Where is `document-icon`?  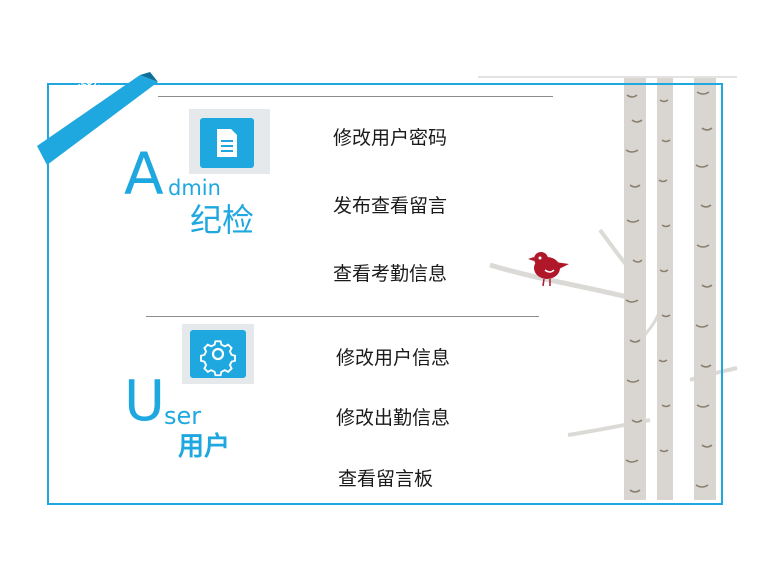 document-icon is located at coordinates (227, 143).